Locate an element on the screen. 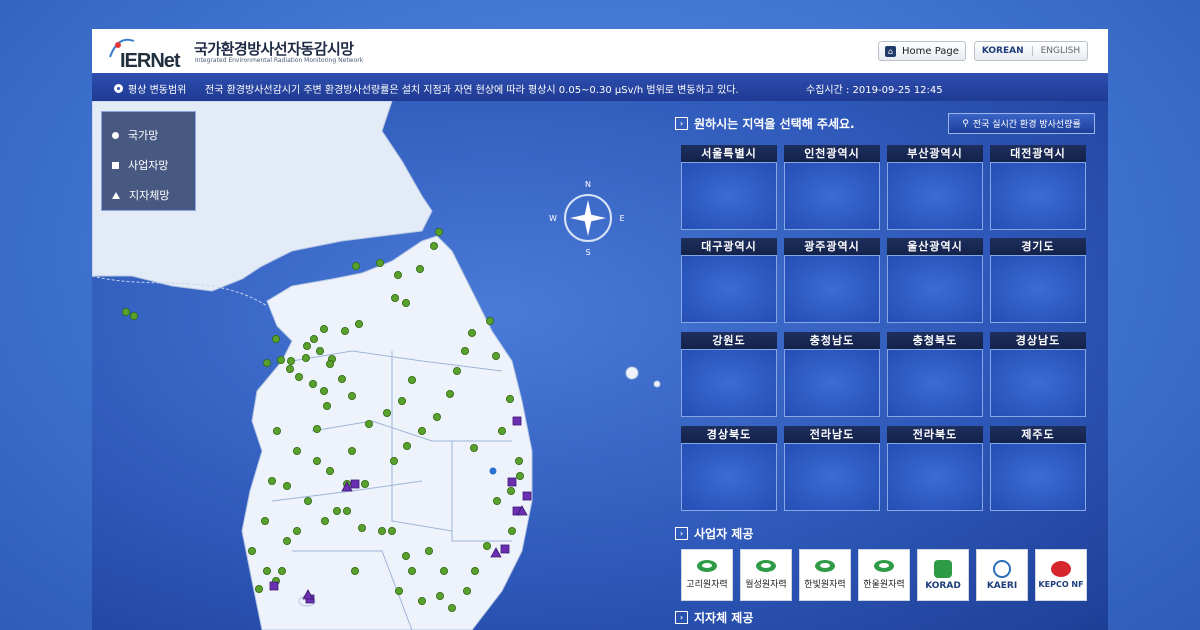 This screenshot has height=630, width=1200. region-incheon: 인천광역시 is located at coordinates (832, 187).